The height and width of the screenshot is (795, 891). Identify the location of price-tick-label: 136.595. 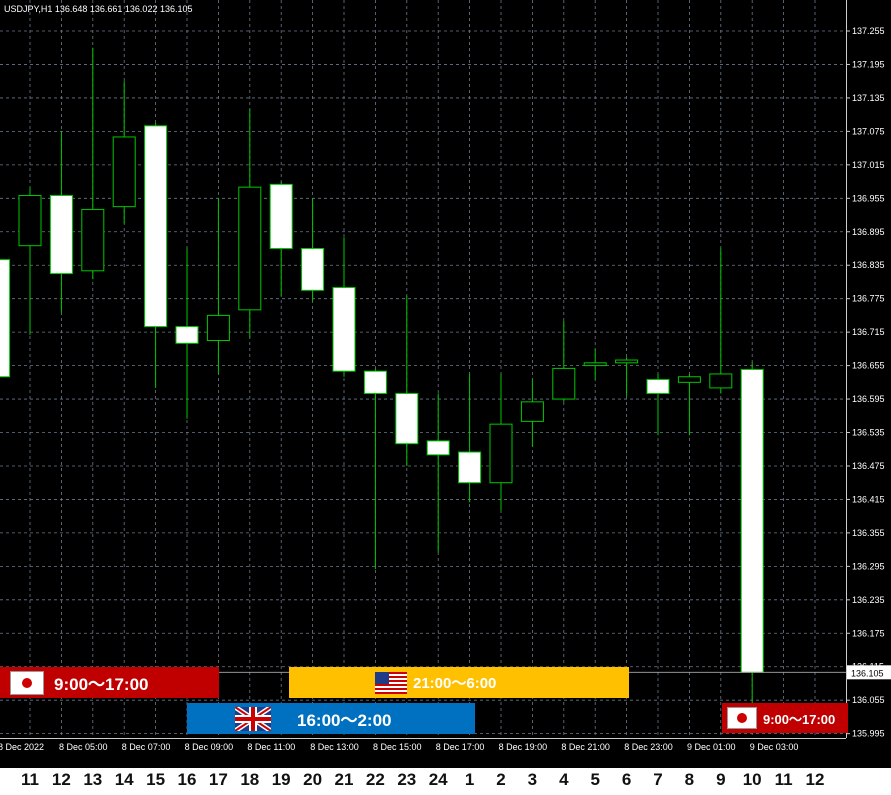
(868, 399).